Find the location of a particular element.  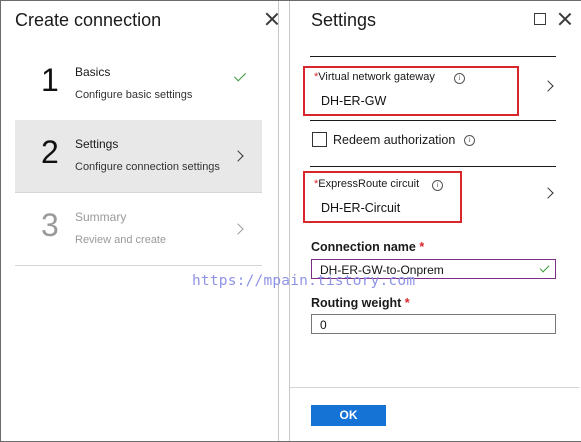

routing-weight-input: 0 is located at coordinates (433, 324).